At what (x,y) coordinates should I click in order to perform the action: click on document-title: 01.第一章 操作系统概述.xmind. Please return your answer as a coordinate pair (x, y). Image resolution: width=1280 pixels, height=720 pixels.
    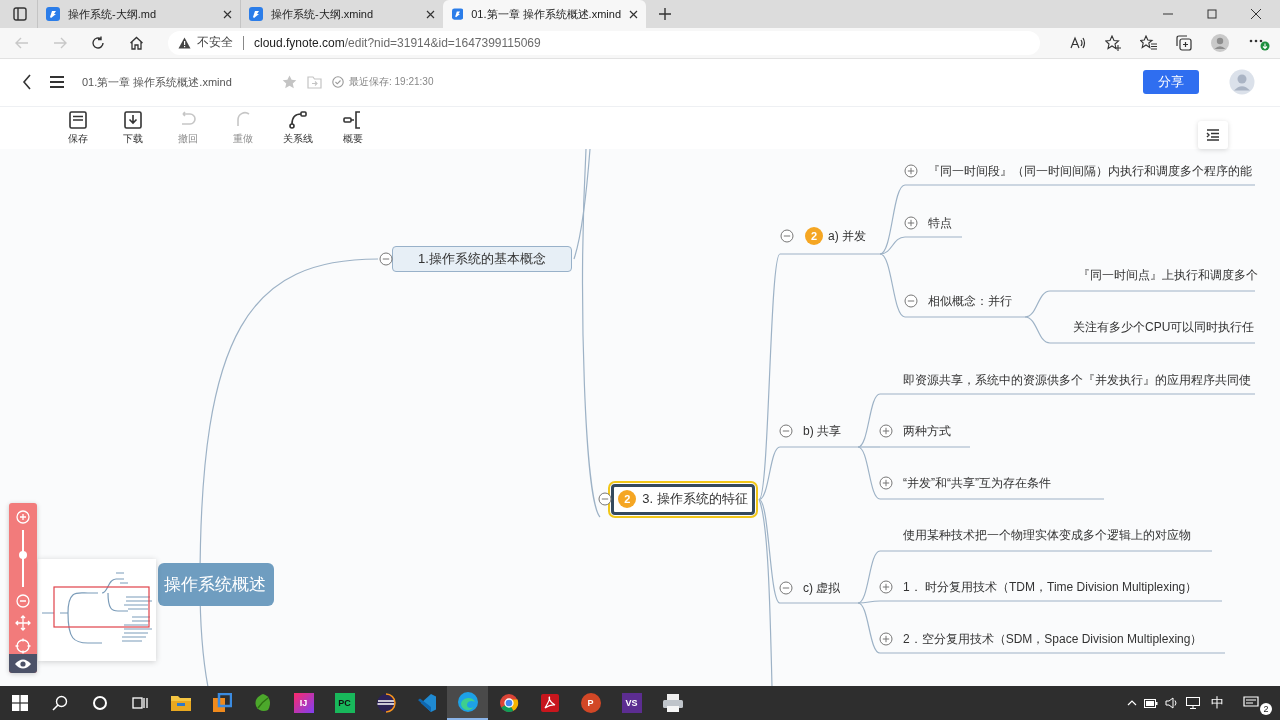
    Looking at the image, I should click on (157, 82).